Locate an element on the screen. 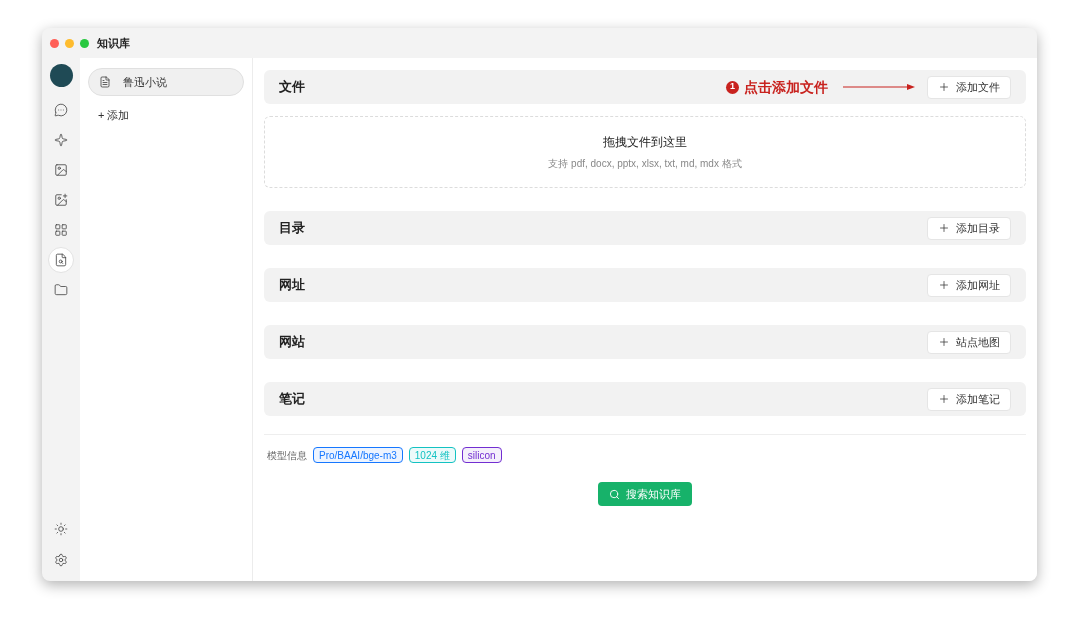  theme-toggle-icon is located at coordinates (61, 529).